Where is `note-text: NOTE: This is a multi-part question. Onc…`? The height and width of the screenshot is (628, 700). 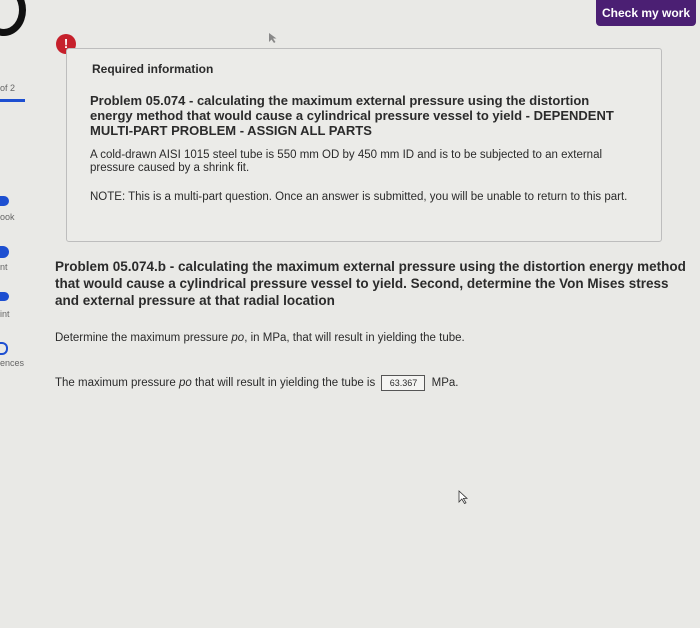 note-text: NOTE: This is a multi-part question. Onc… is located at coordinates (359, 197).